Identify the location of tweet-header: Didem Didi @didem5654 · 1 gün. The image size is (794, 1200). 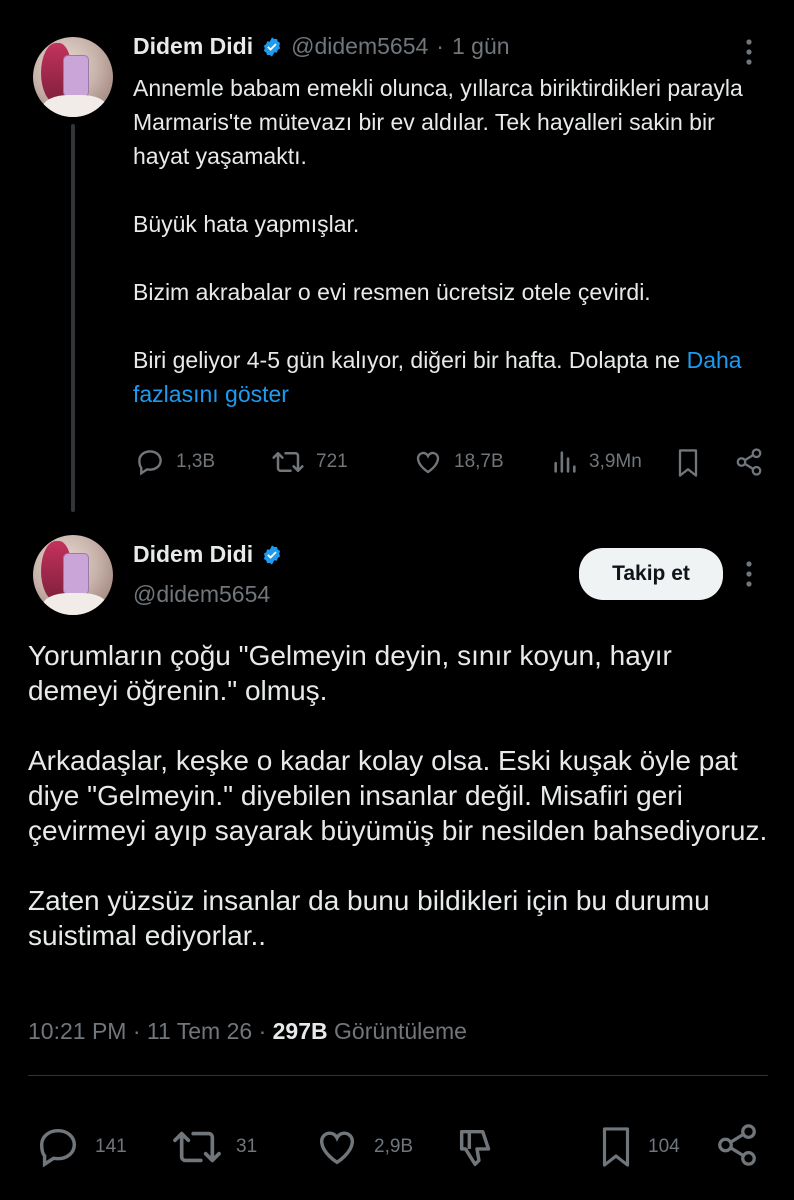
(321, 46).